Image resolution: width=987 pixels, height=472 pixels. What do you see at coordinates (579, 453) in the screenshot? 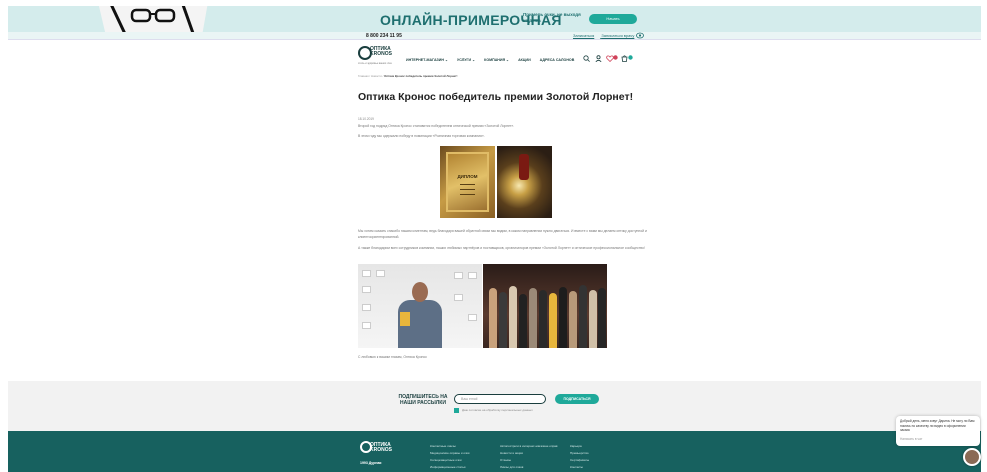
I see `footer-link: Премьерство` at bounding box center [579, 453].